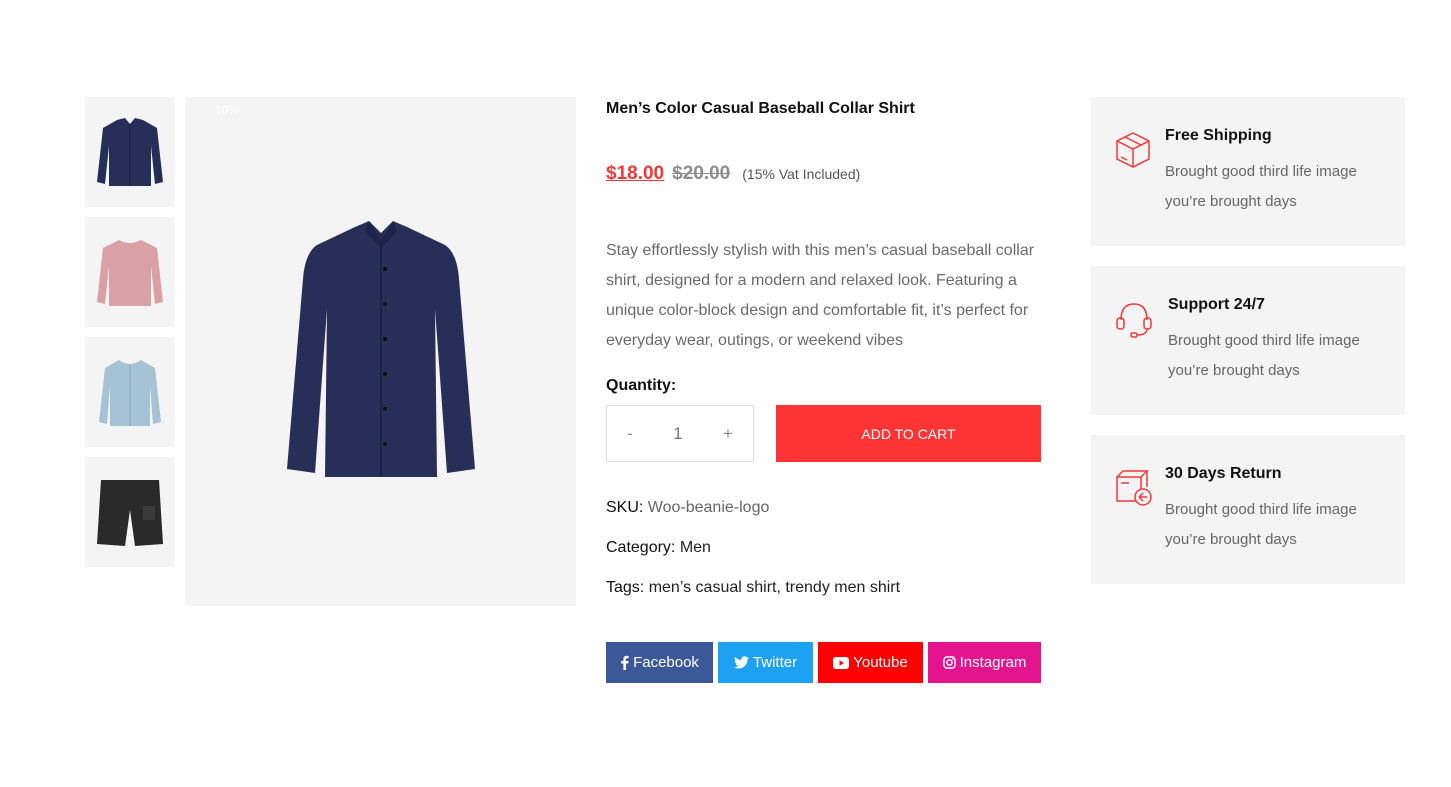  What do you see at coordinates (728, 434) in the screenshot?
I see `quantity-increase-button: +` at bounding box center [728, 434].